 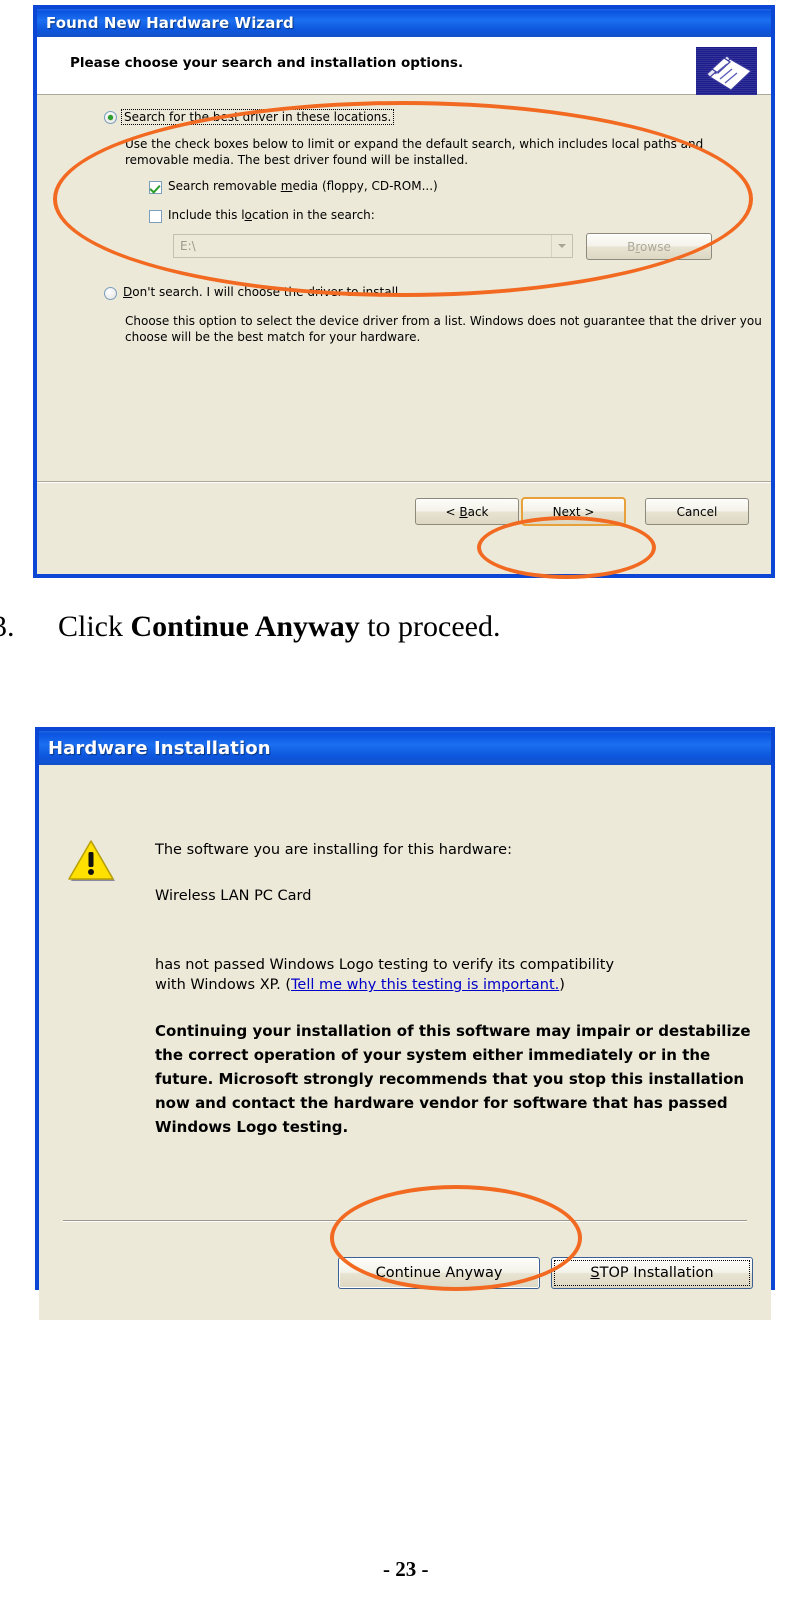 I want to click on step-prefix: Click, so click(x=94, y=626).